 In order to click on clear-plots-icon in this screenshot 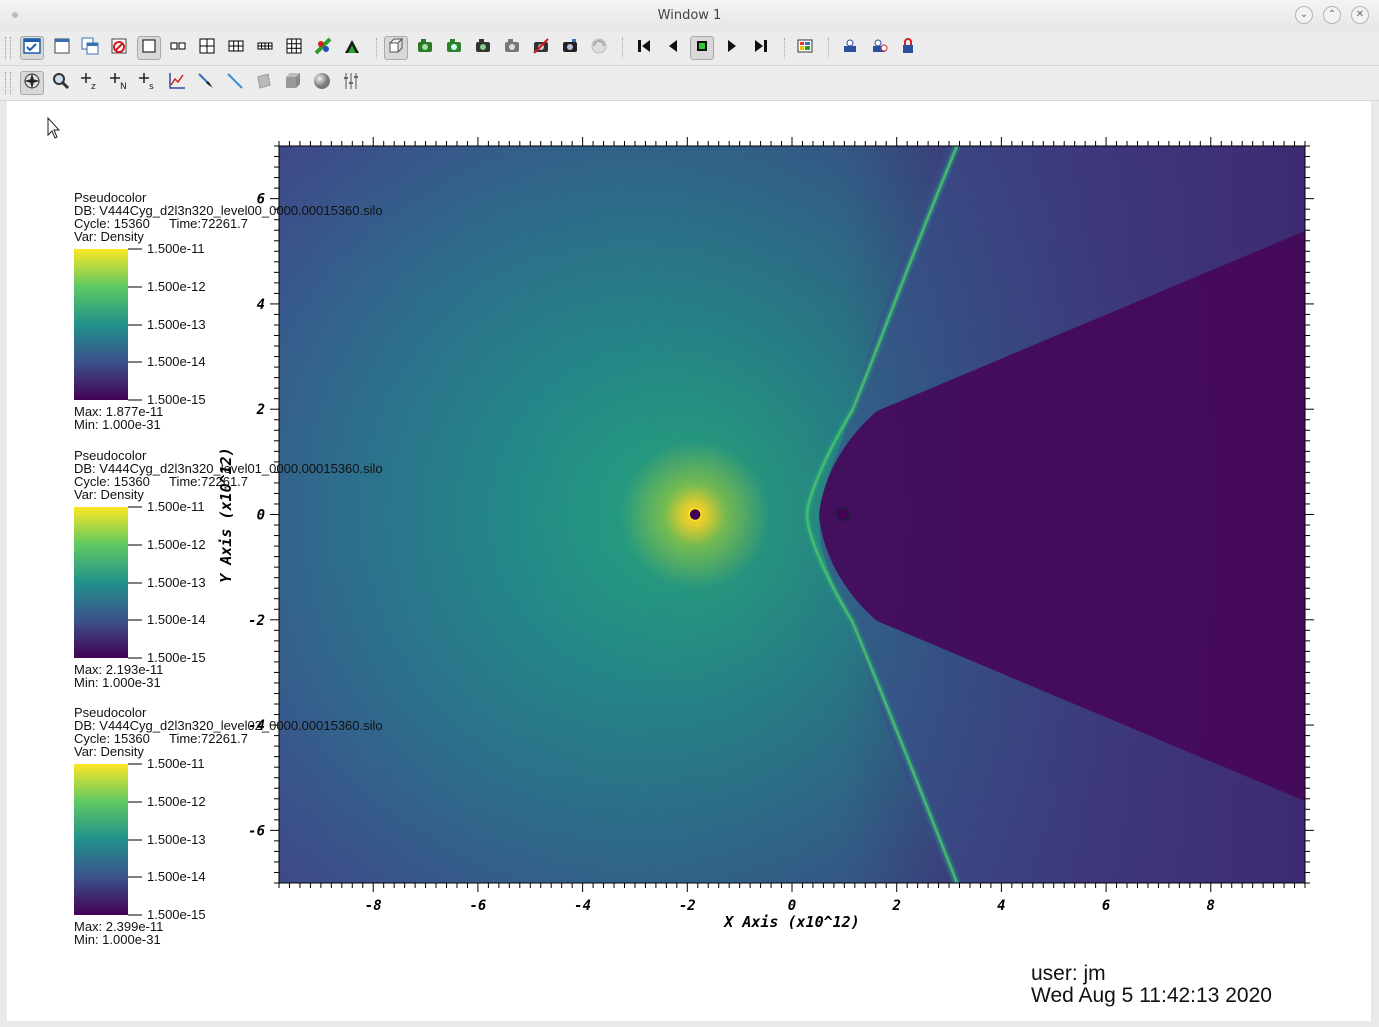, I will do `click(850, 48)`.